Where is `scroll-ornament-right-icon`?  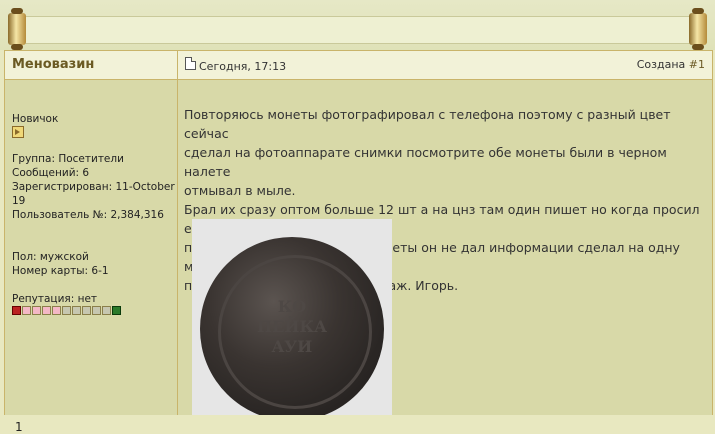
scroll-ornament-right-icon is located at coordinates (698, 29).